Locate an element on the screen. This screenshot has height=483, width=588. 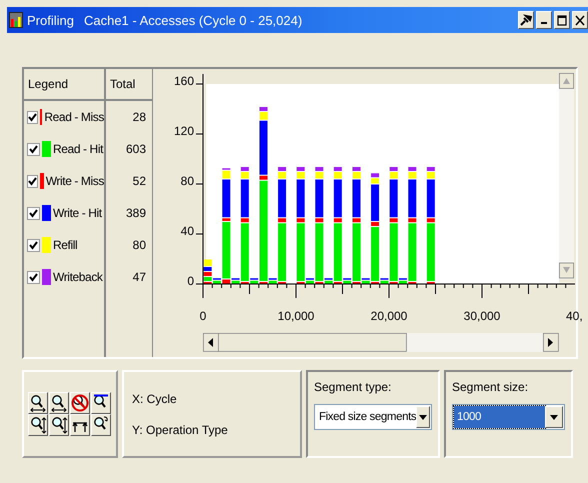
close-icon is located at coordinates (580, 20).